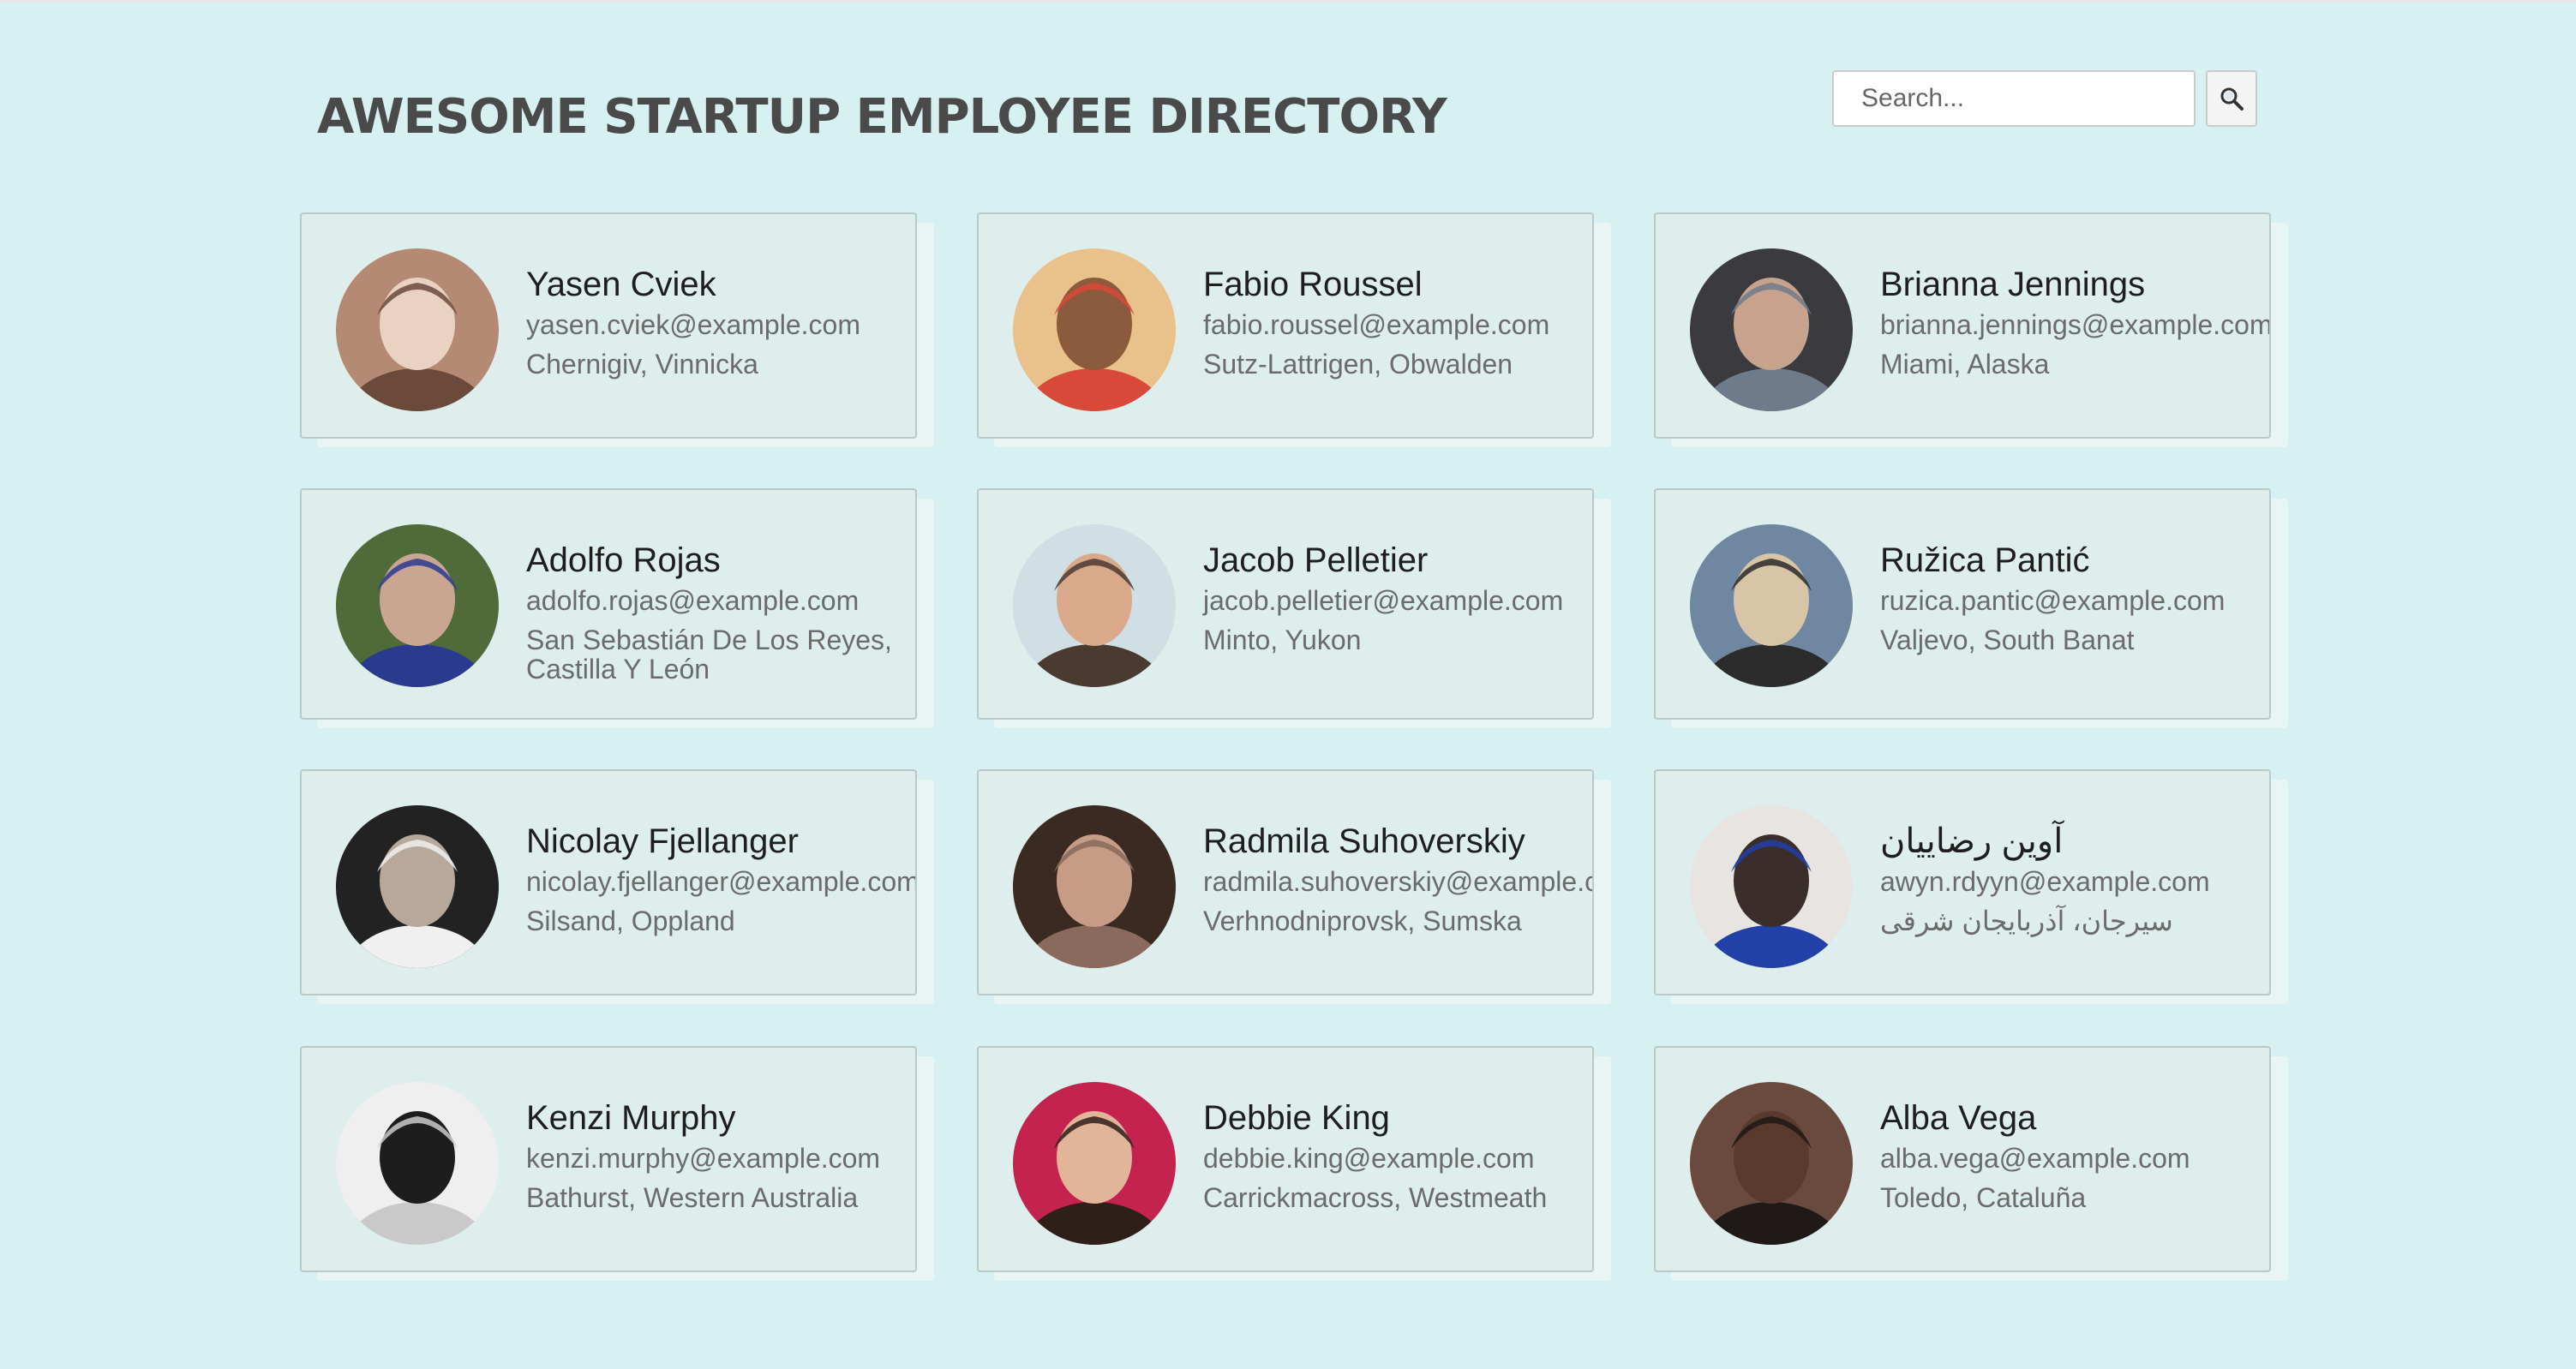 The height and width of the screenshot is (1369, 2576). I want to click on employee-location: Silsand, Oppland, so click(630, 921).